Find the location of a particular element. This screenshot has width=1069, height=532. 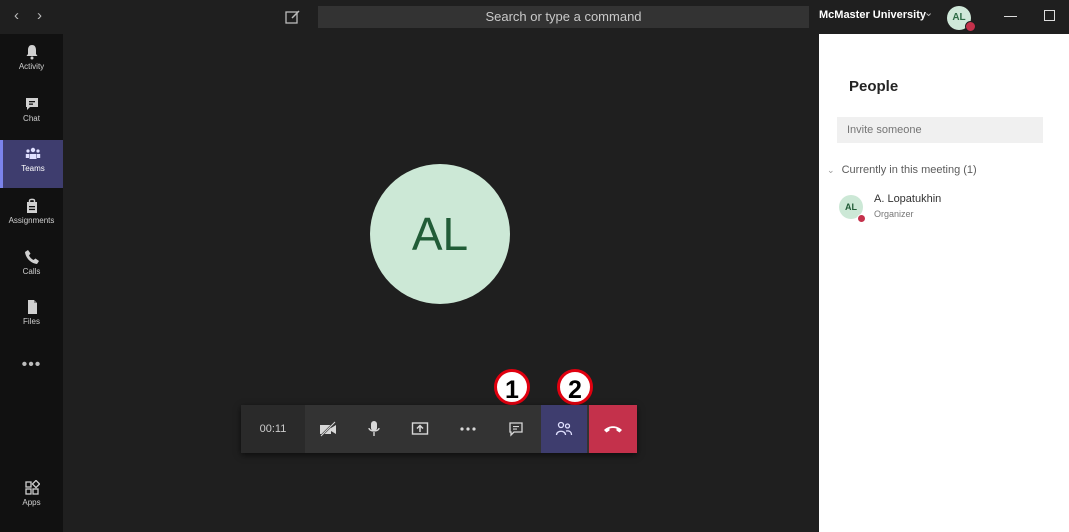

rail-item-chat: Chat is located at coordinates (31, 114).